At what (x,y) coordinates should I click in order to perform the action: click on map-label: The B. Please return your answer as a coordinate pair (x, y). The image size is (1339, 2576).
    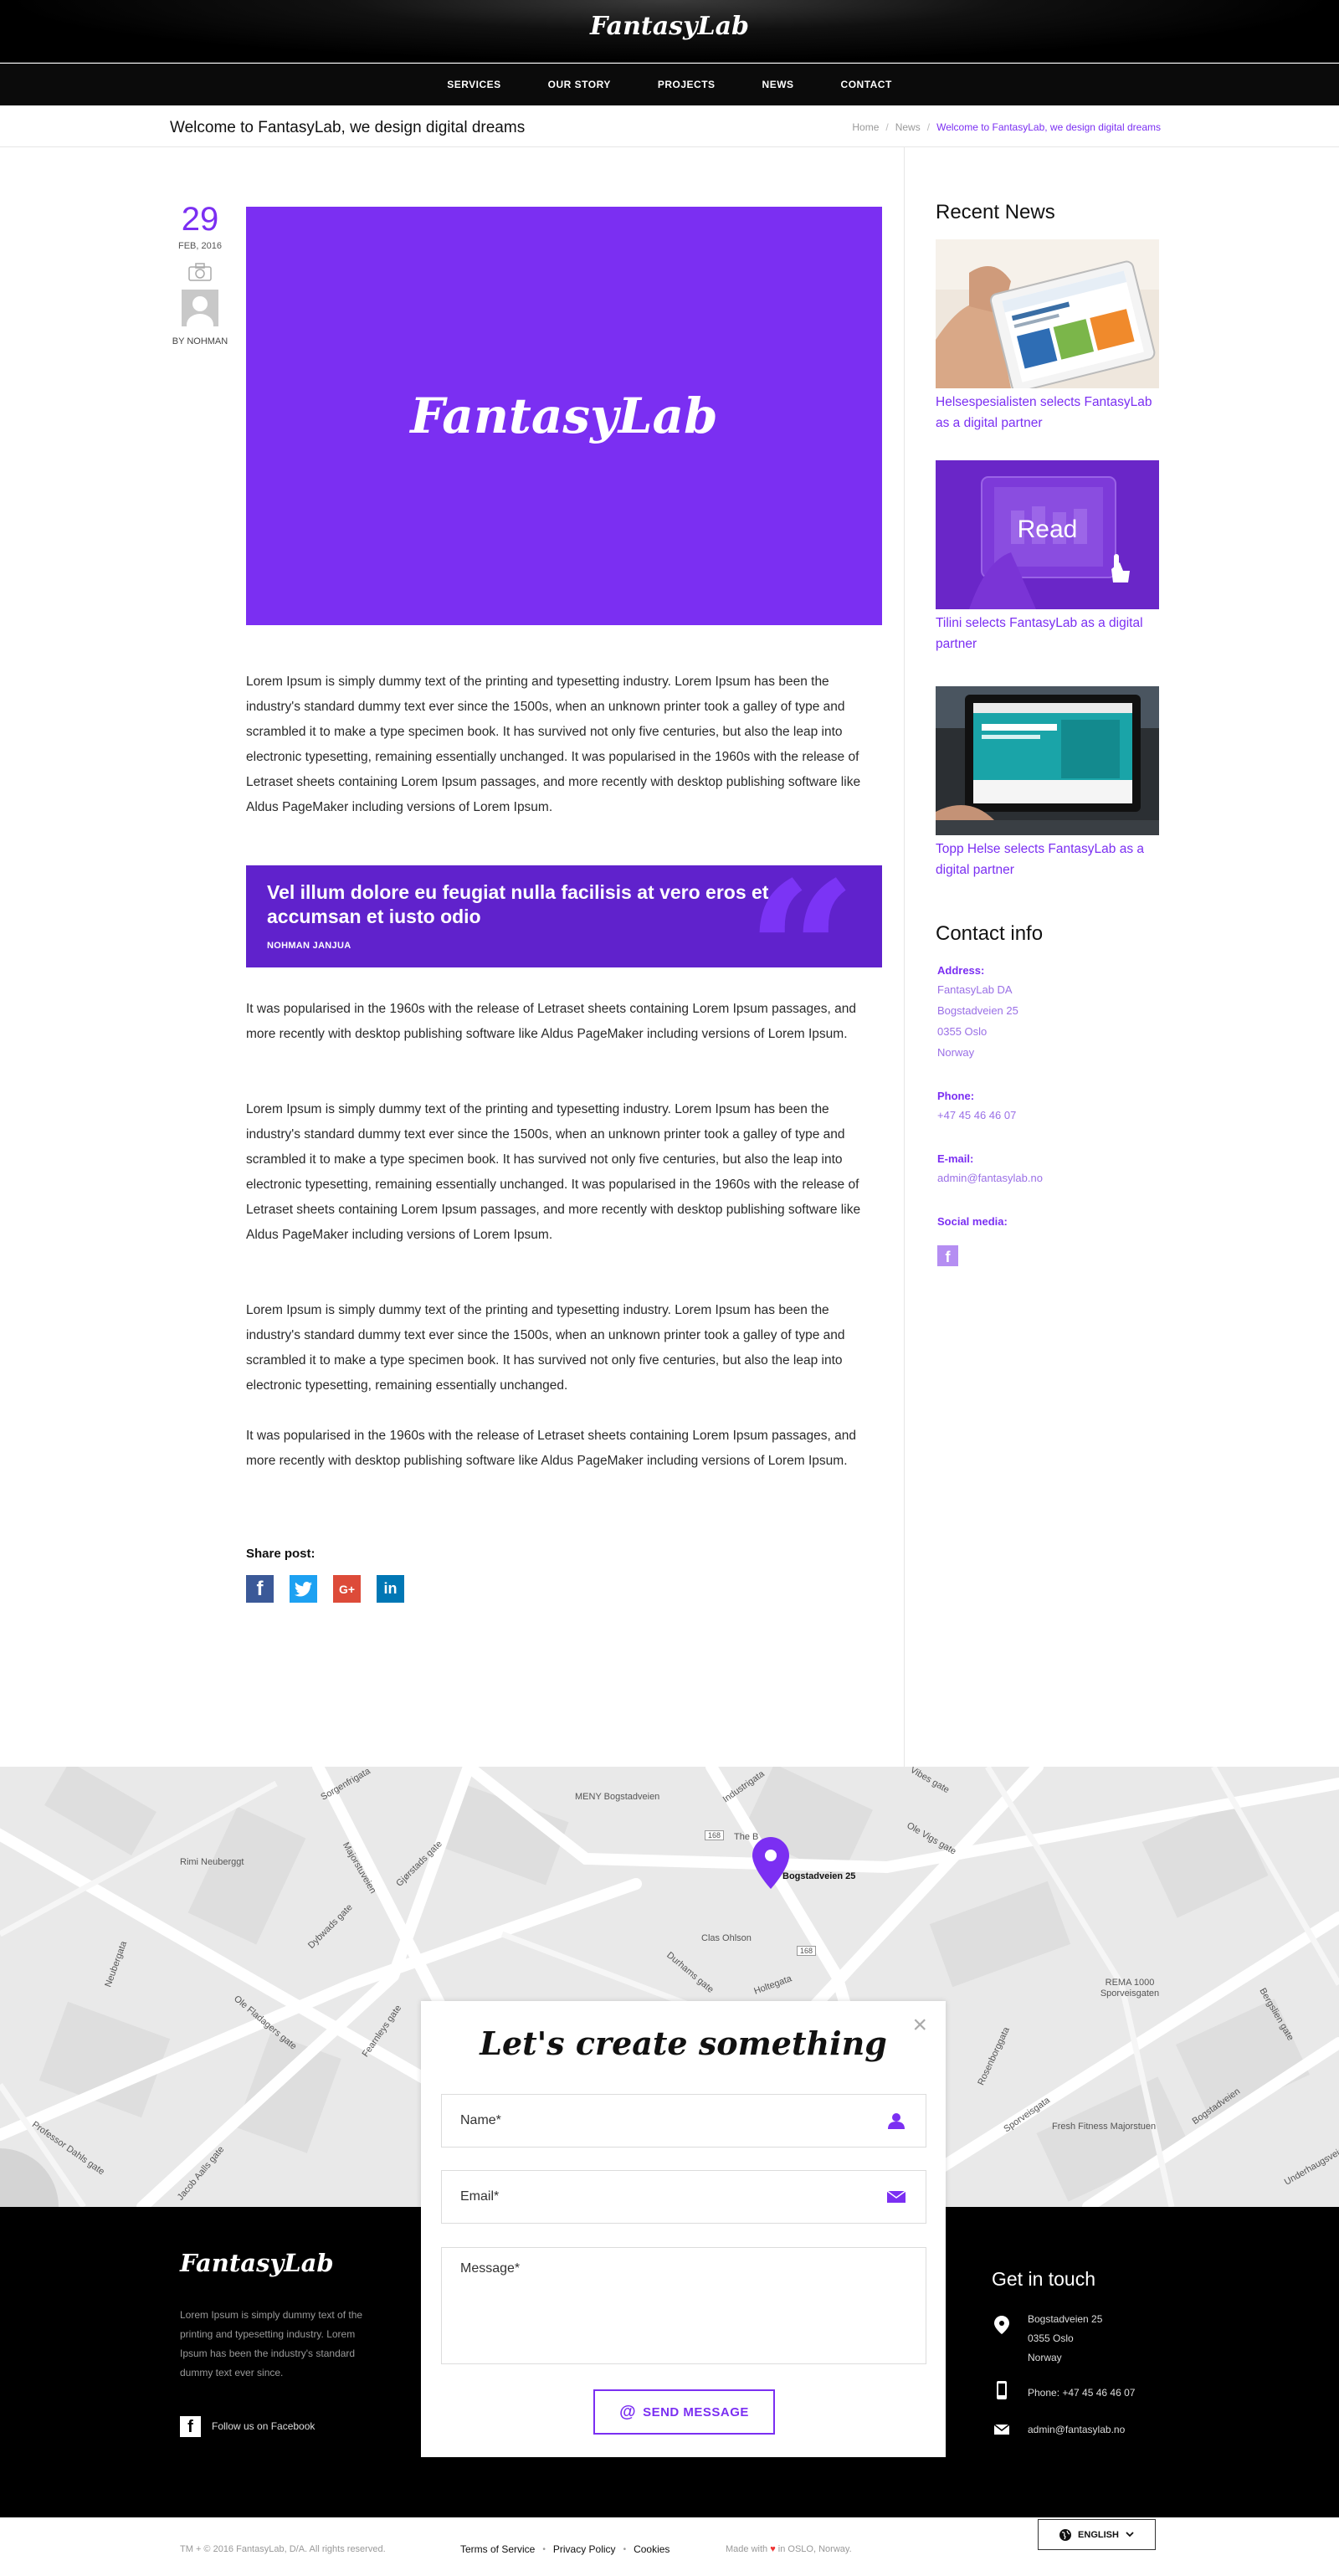
    Looking at the image, I should click on (746, 1837).